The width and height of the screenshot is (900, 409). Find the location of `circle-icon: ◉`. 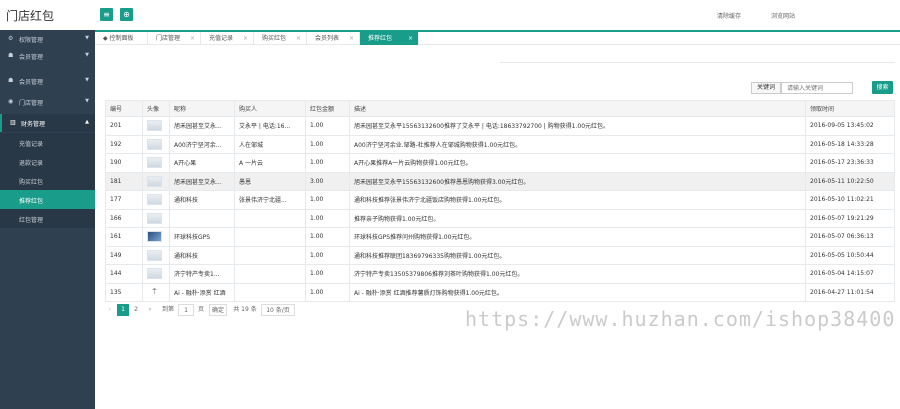

circle-icon: ◉ is located at coordinates (11, 101).